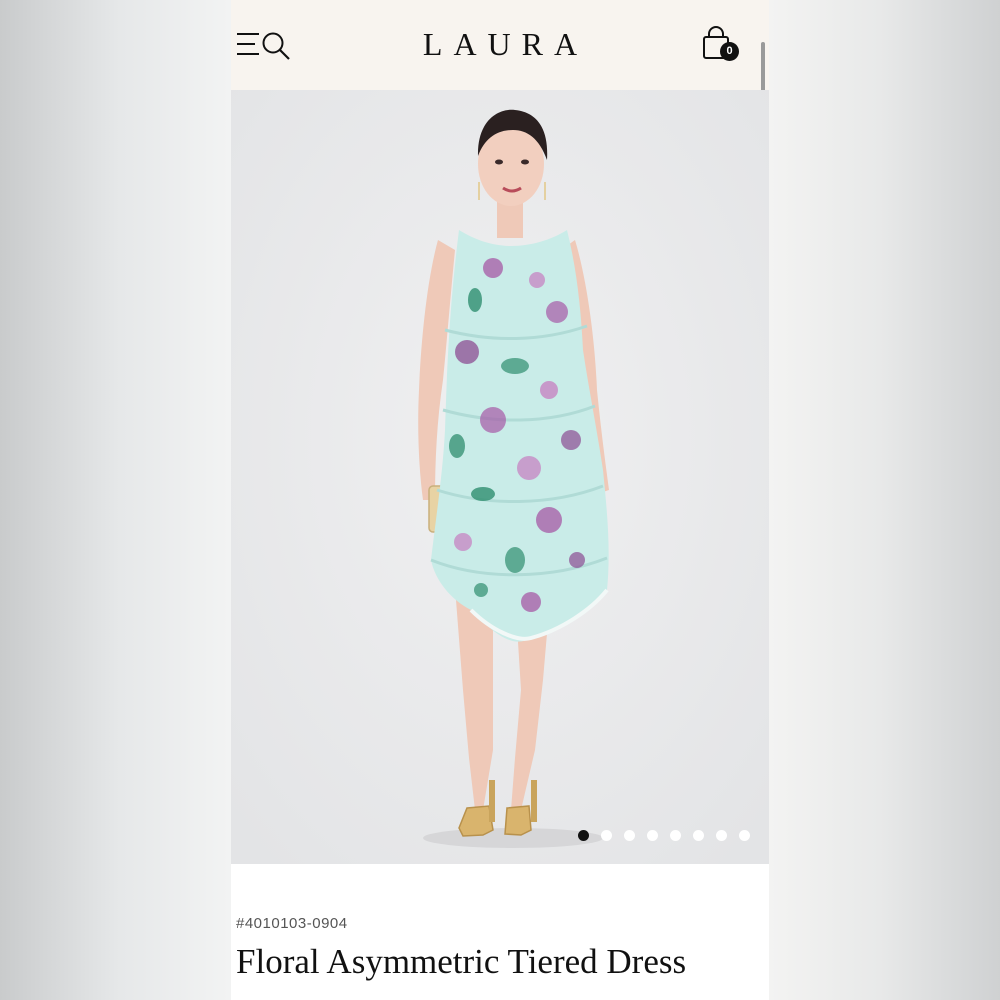 The height and width of the screenshot is (1000, 1000). Describe the element at coordinates (292, 923) in the screenshot. I see `product-sku: #4010103-0904` at that location.